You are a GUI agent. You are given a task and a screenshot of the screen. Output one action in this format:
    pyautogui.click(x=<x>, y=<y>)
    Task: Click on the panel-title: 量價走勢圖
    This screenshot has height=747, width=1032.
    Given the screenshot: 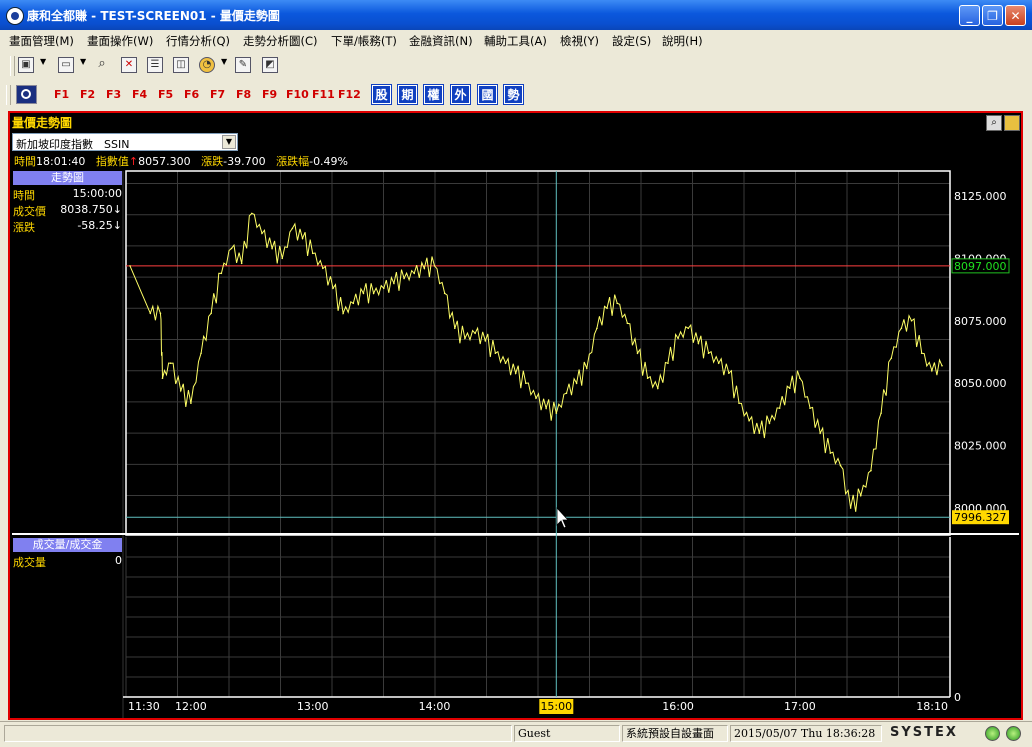 What is the action you would take?
    pyautogui.click(x=42, y=123)
    